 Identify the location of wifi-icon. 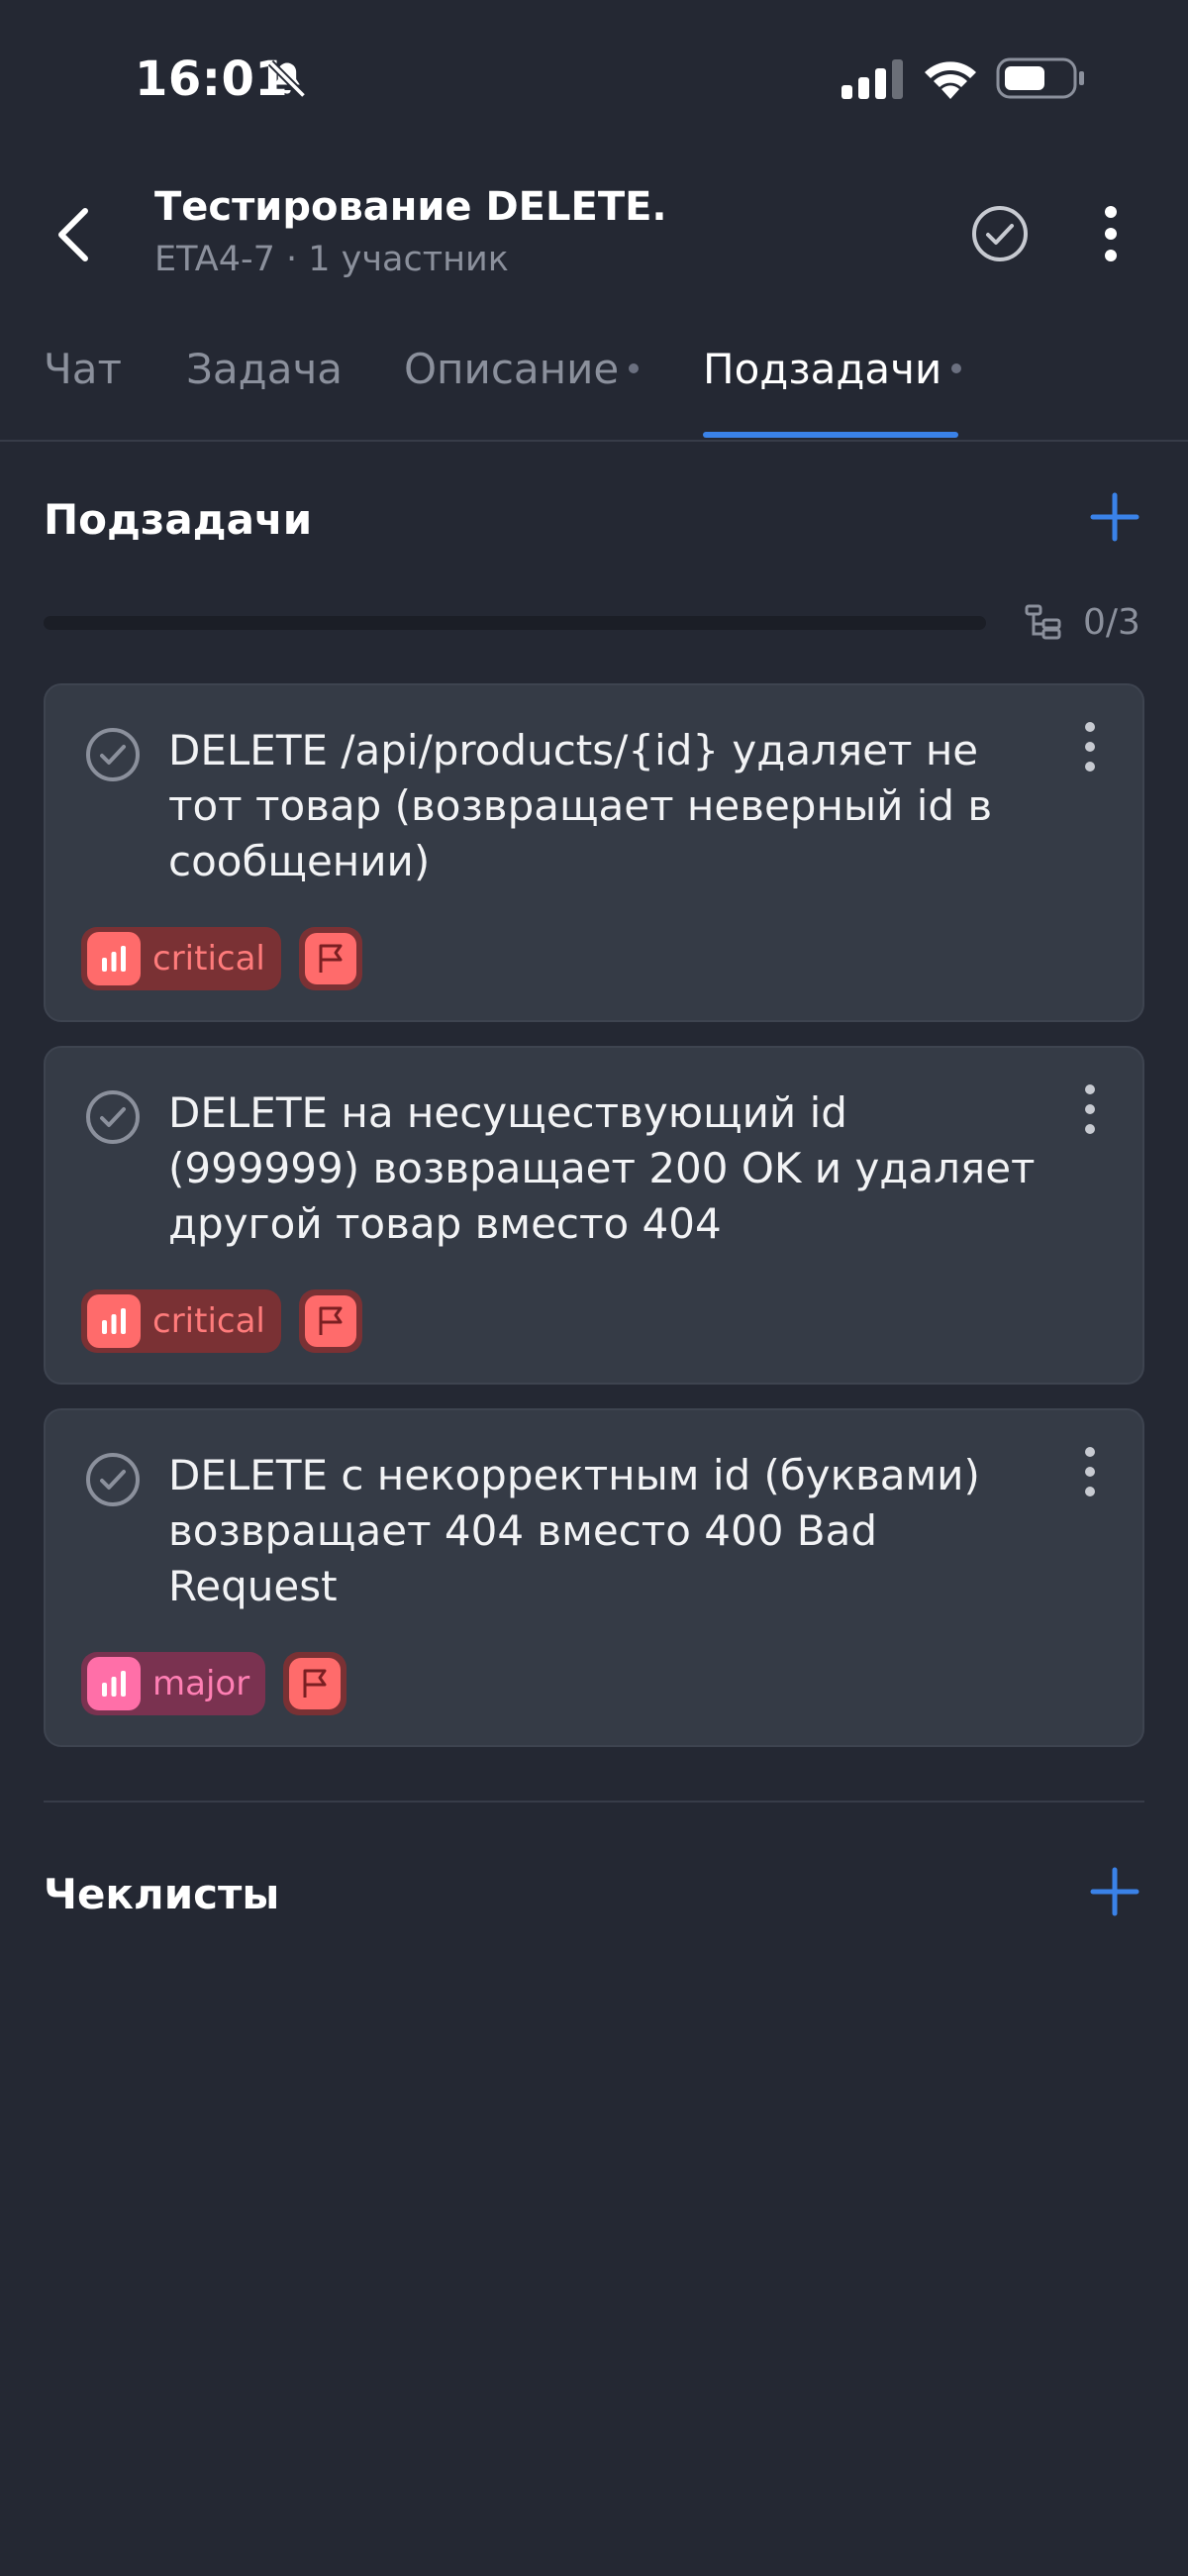
(950, 80).